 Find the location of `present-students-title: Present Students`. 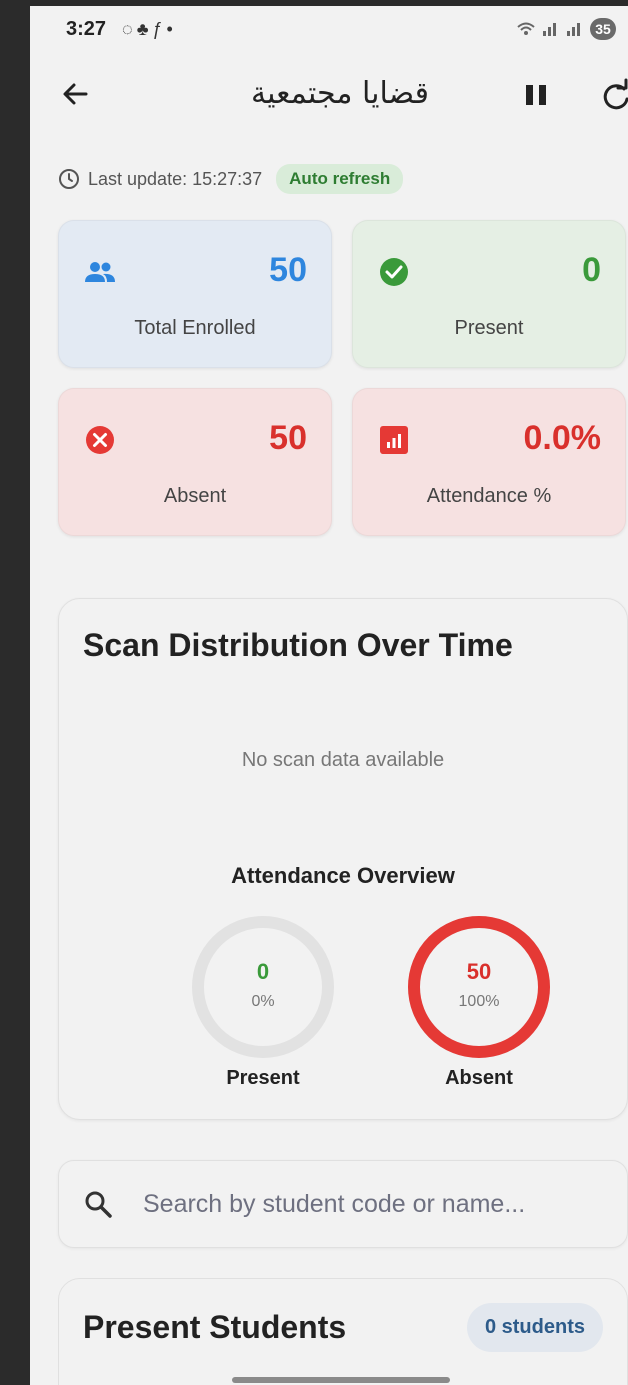

present-students-title: Present Students is located at coordinates (215, 1327).